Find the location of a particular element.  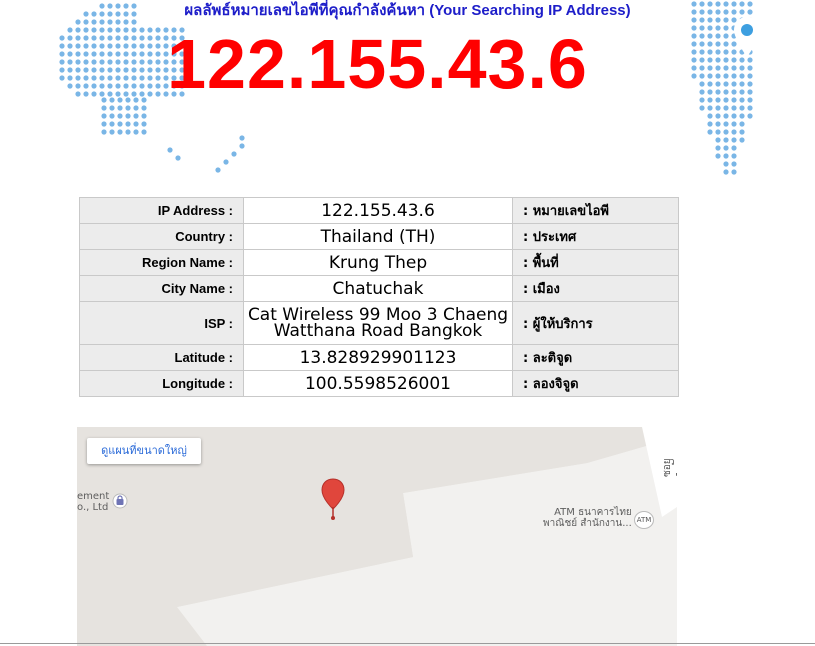

label-latitude: Latitude : is located at coordinates (161, 357).